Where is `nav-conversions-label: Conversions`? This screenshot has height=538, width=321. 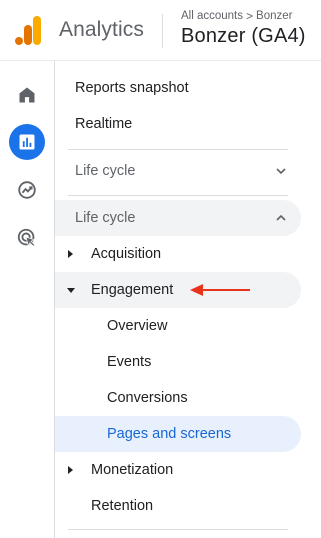
nav-conversions-label: Conversions is located at coordinates (147, 398).